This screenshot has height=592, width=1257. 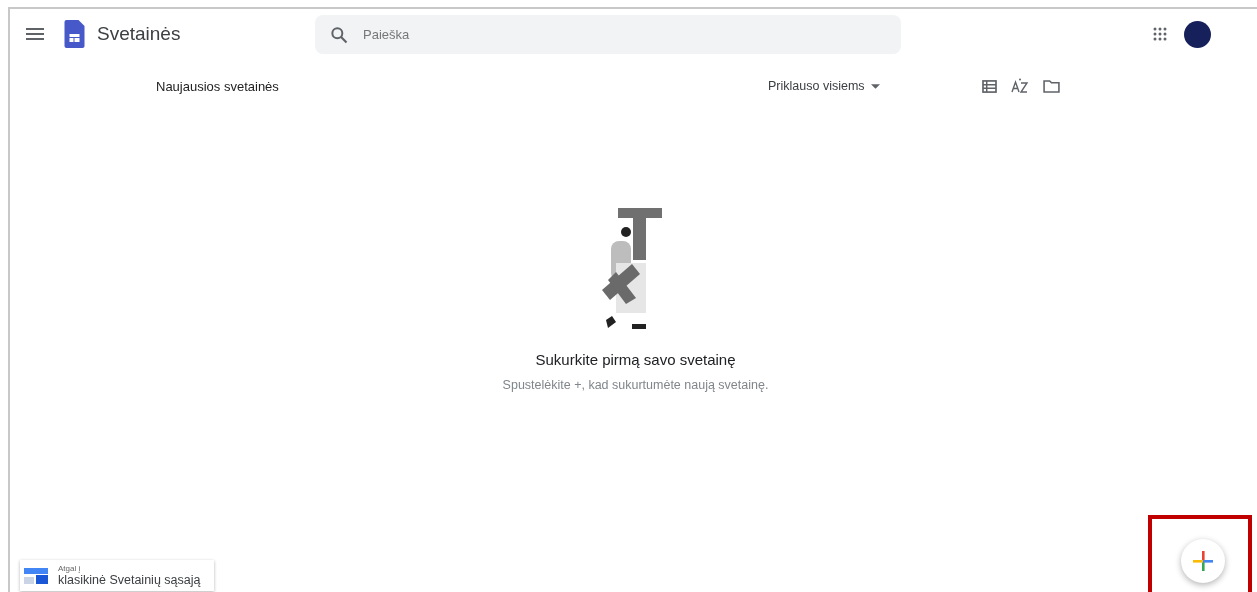 I want to click on menu-icon, so click(x=35, y=34).